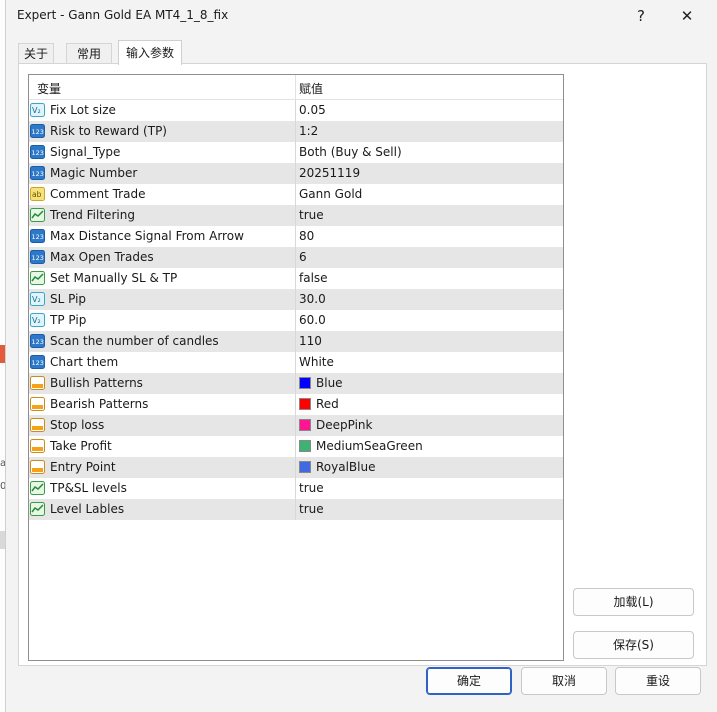  Describe the element at coordinates (49, 88) in the screenshot. I see `column-header-variable: 变量` at that location.